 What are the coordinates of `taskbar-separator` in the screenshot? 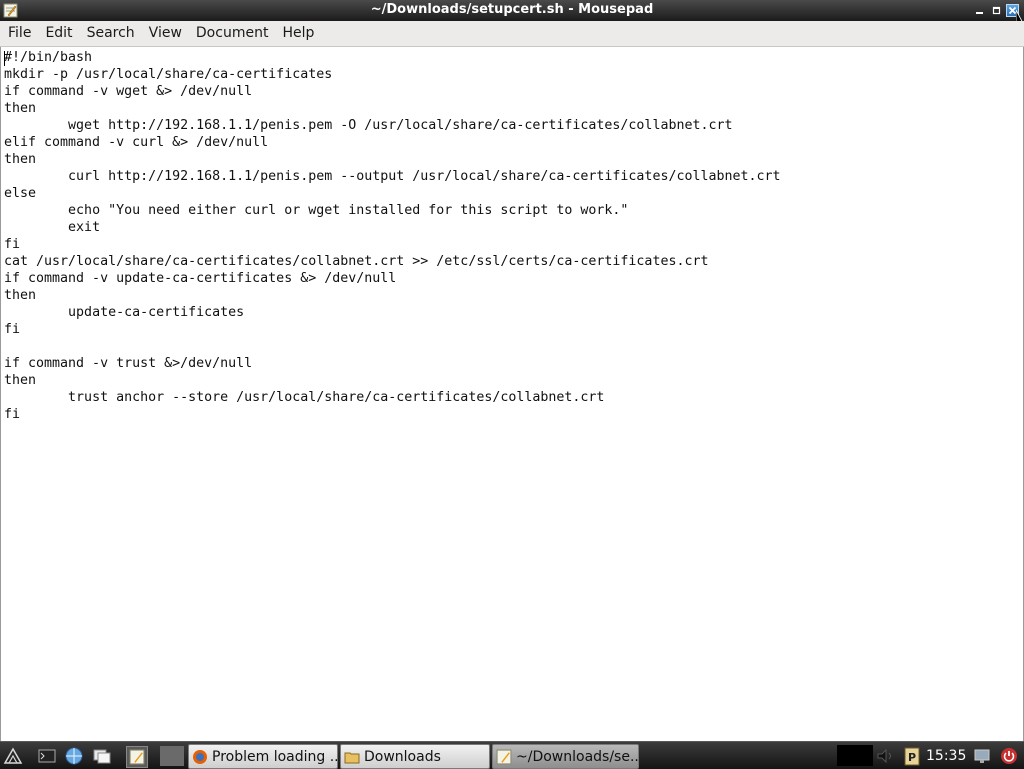 It's located at (172, 756).